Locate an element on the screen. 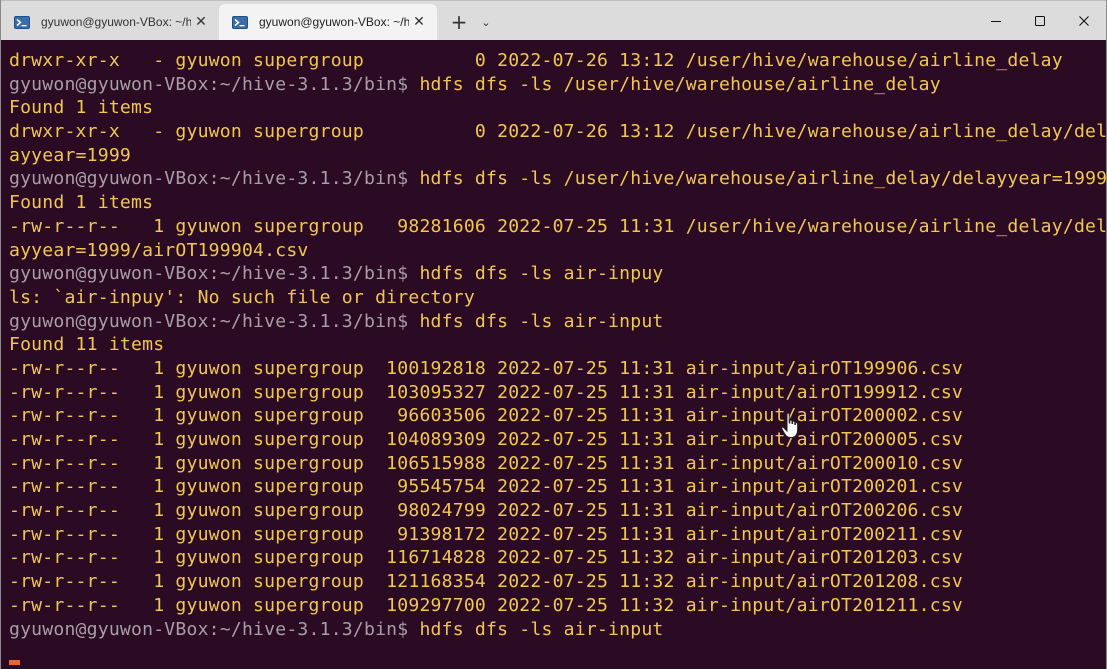 The height and width of the screenshot is (669, 1107). tab-2: gyuwon@gyuwon-VBox: ~/h ✕ is located at coordinates (328, 22).